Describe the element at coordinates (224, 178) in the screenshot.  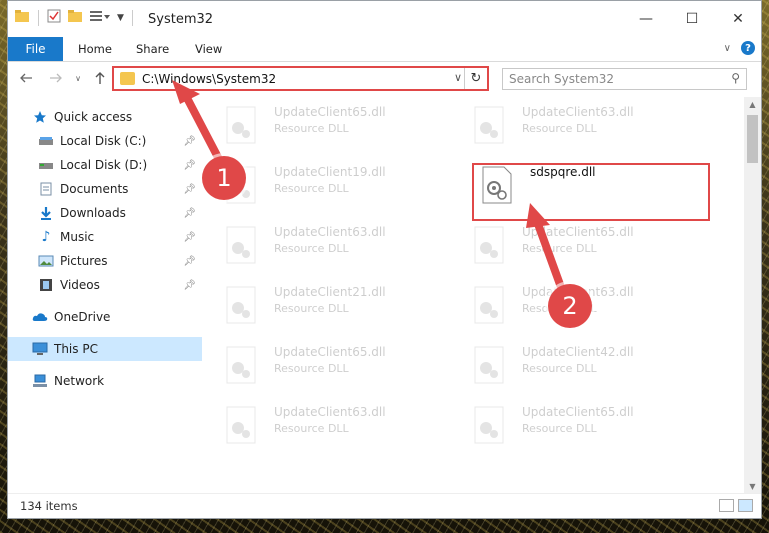
I see `step-marker-1: 1` at that location.